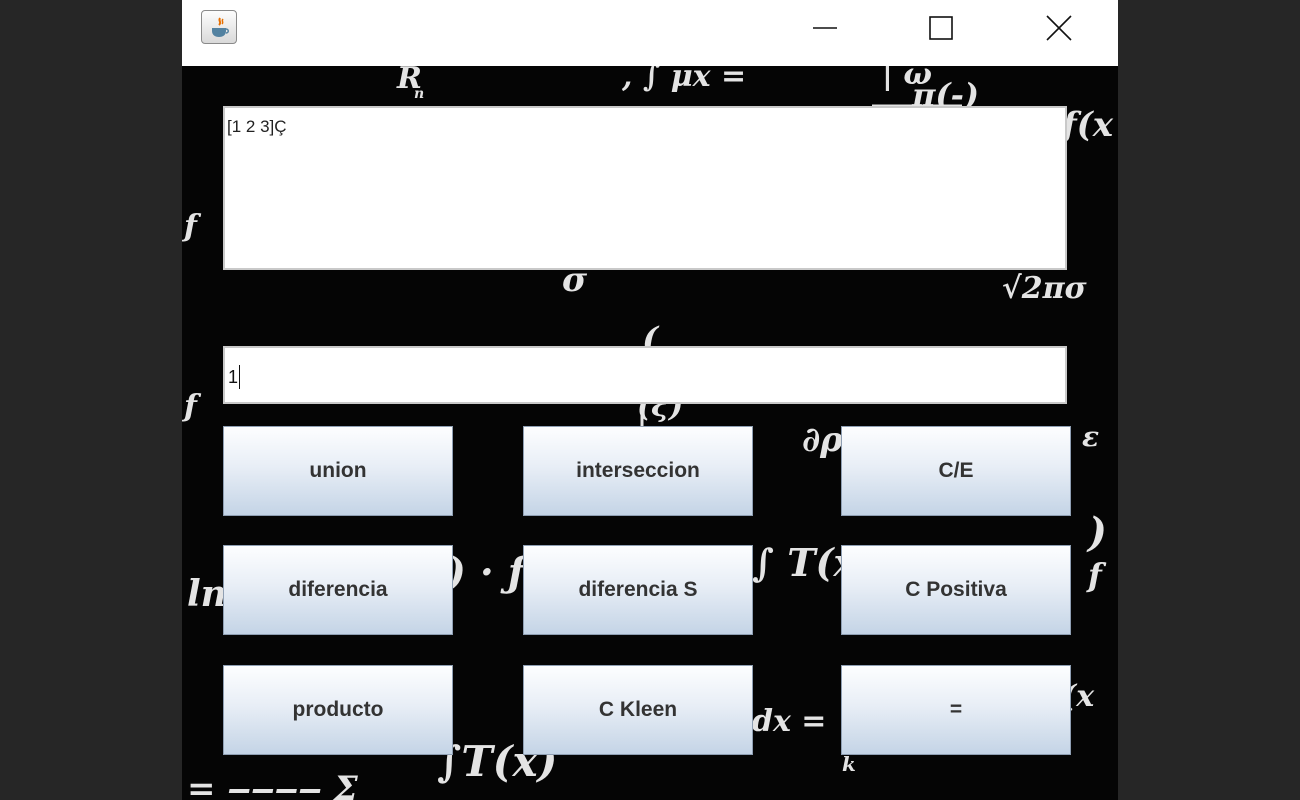 The height and width of the screenshot is (800, 1300). I want to click on minimize-button, so click(825, 28).